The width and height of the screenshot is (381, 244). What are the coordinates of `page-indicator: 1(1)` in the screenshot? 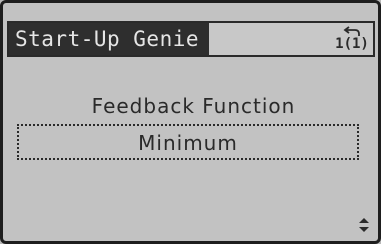 It's located at (352, 40).